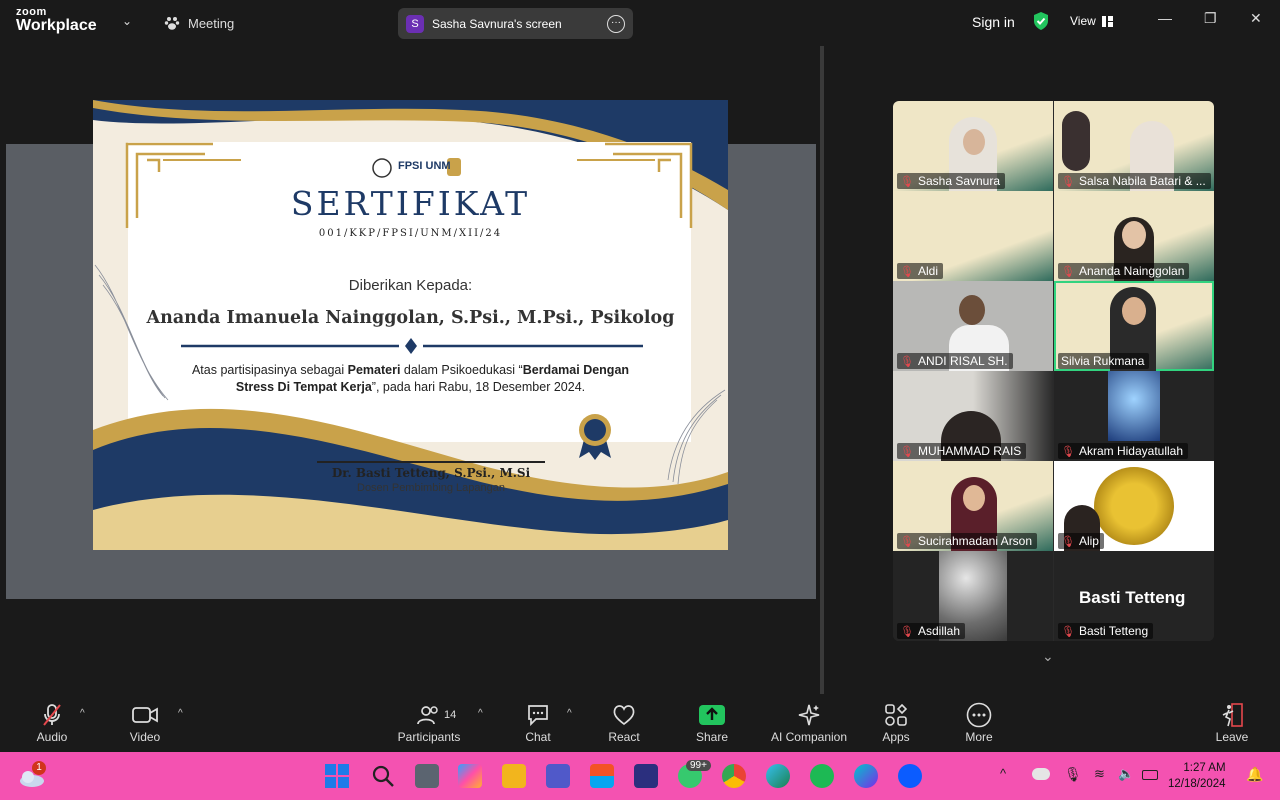 Image resolution: width=1280 pixels, height=800 pixels. I want to click on gallery-scroll-down-icon: ⌄, so click(1048, 656).